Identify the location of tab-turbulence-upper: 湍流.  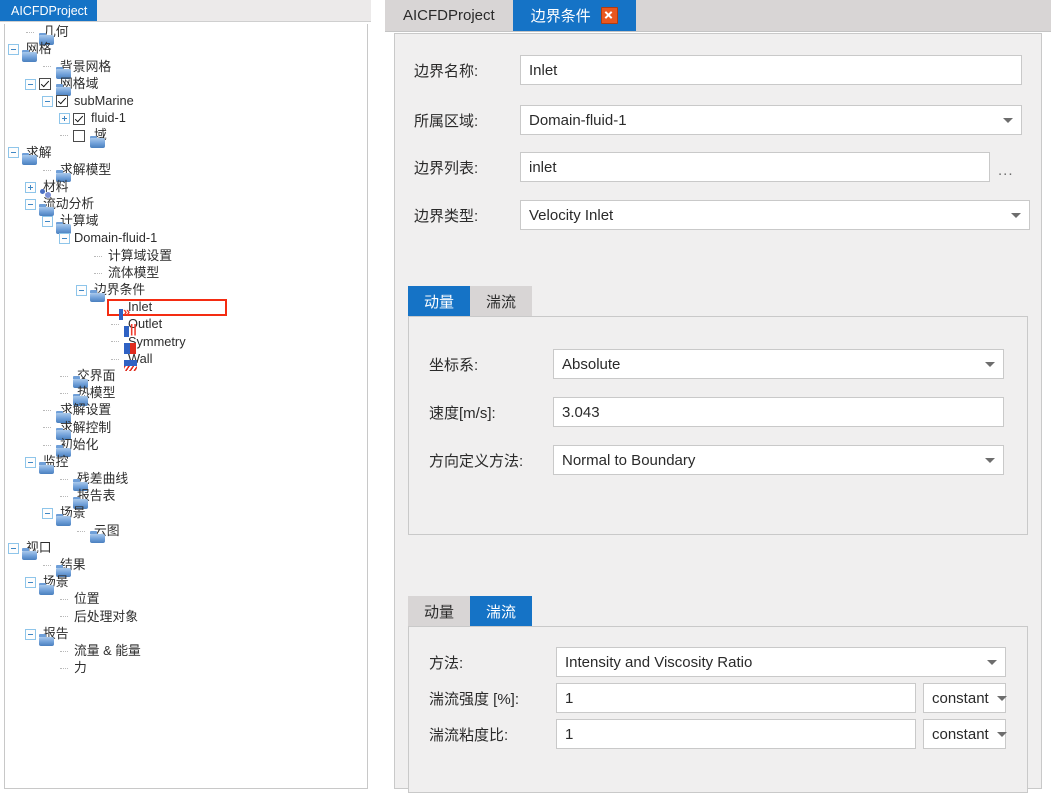
(501, 301).